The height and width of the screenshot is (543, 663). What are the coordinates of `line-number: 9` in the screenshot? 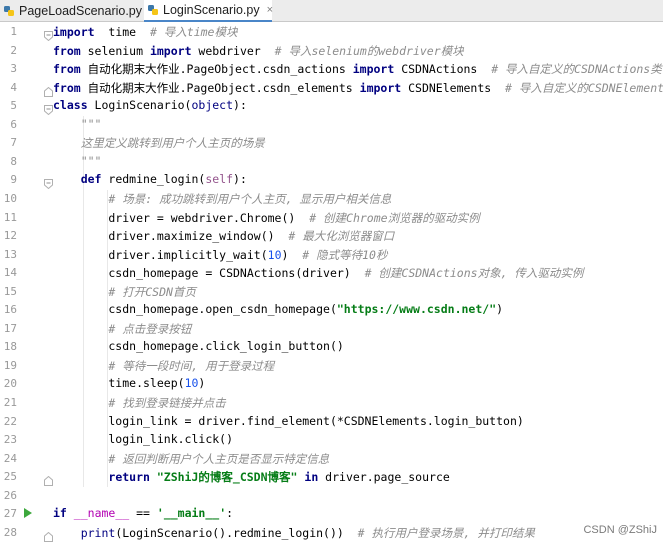 It's located at (13, 180).